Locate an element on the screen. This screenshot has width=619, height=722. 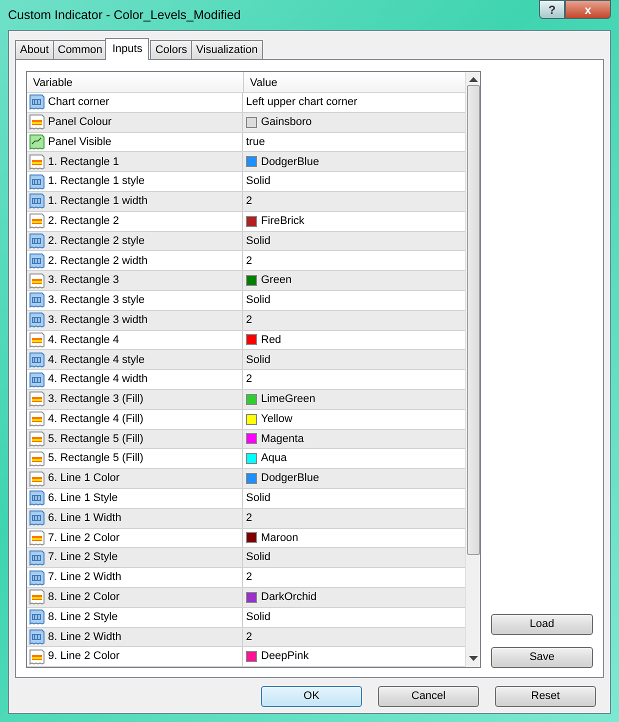
variable-name: 7. Line 2 Color is located at coordinates (84, 538).